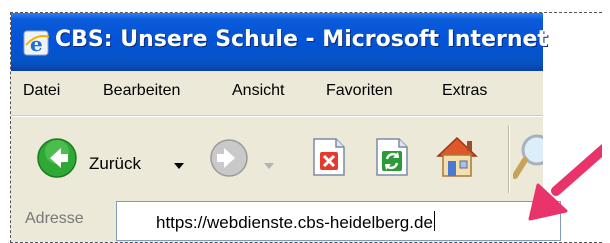 The image size is (610, 243). Describe the element at coordinates (464, 91) in the screenshot. I see `menu-extras: Extras` at that location.